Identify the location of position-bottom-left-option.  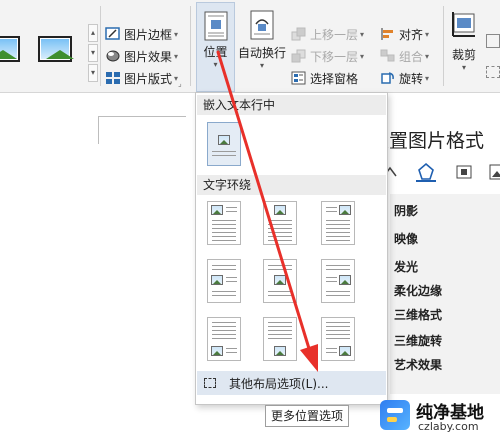
(224, 339).